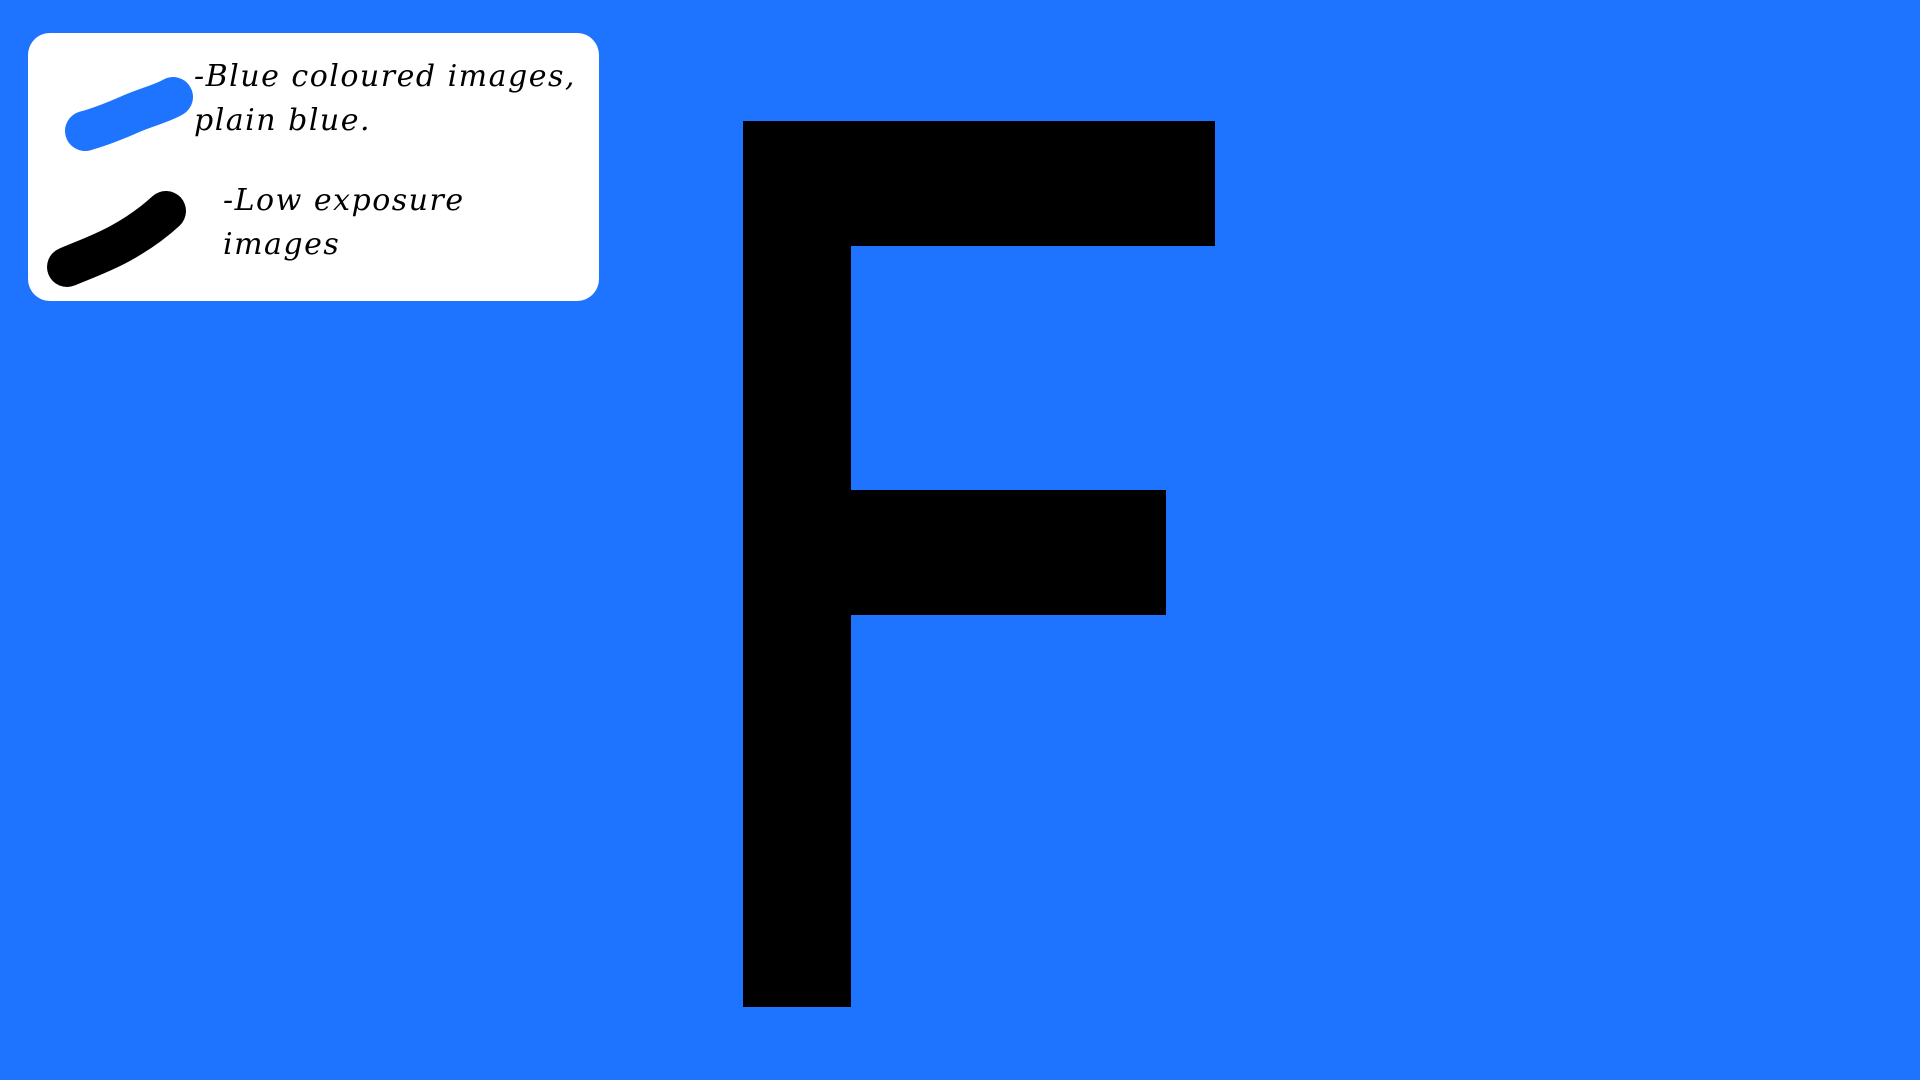 The height and width of the screenshot is (1080, 1920). I want to click on legend-label-black-line-1: -Low exposure, so click(344, 200).